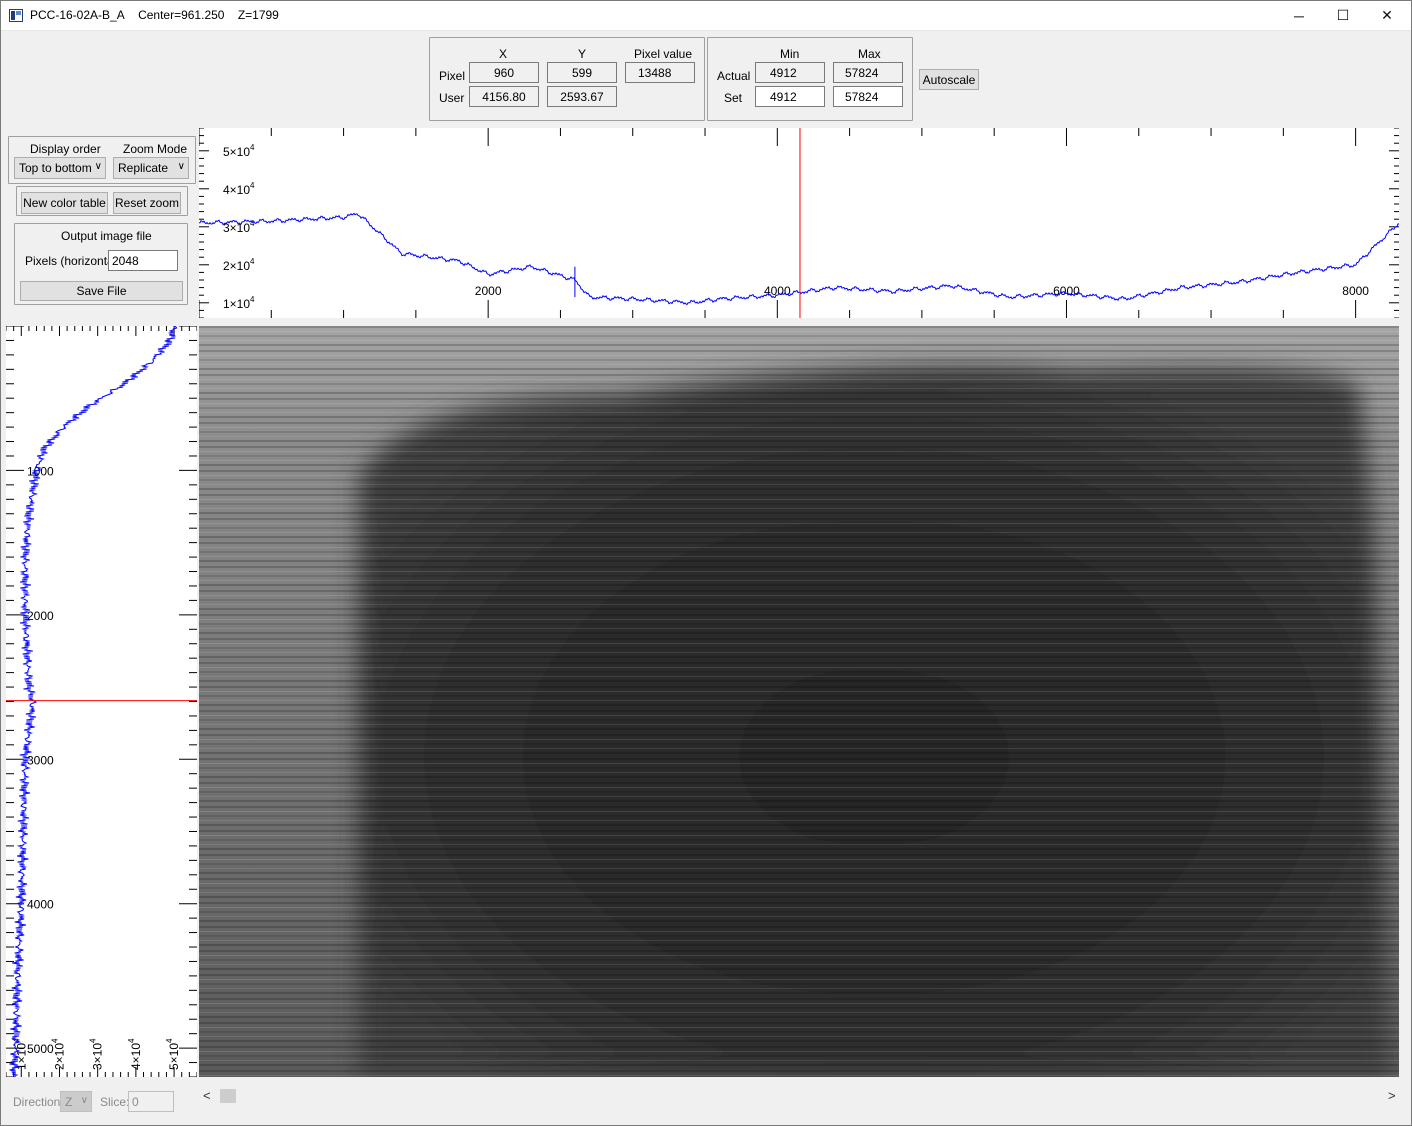  I want to click on y-tick-label: 2×104, so click(239, 265).